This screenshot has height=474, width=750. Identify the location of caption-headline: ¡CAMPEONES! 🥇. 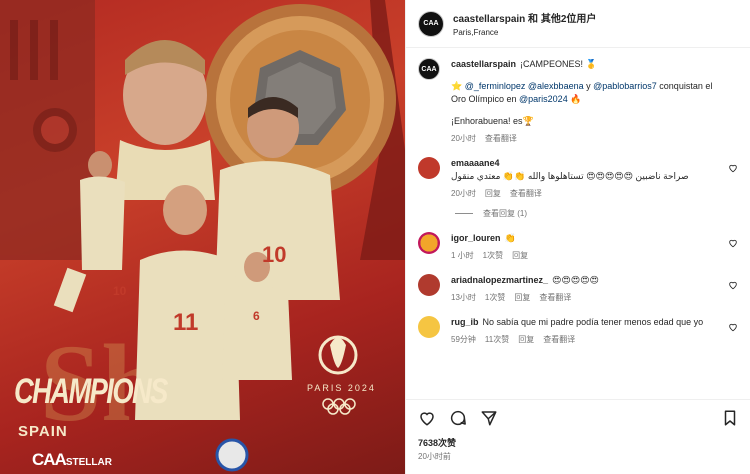
(558, 64).